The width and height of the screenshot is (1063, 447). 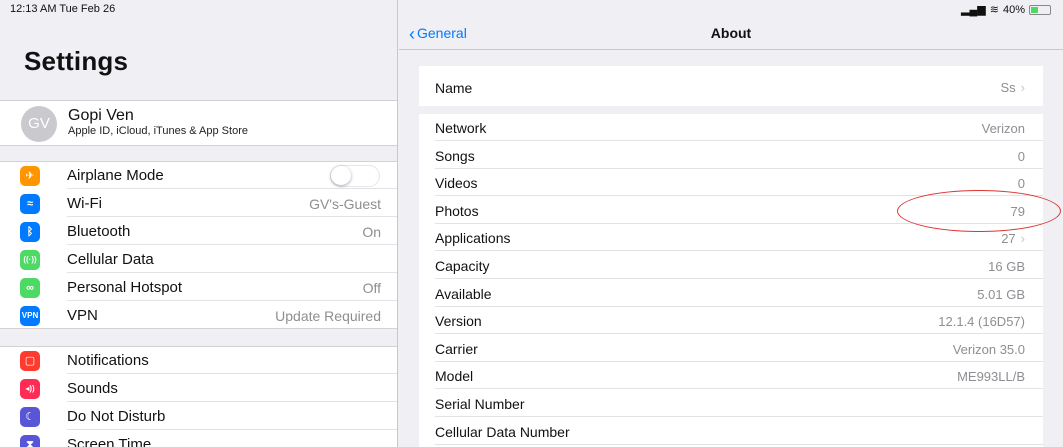 What do you see at coordinates (981, 322) in the screenshot?
I see `about-row-value: 12.1.4 (16D57)` at bounding box center [981, 322].